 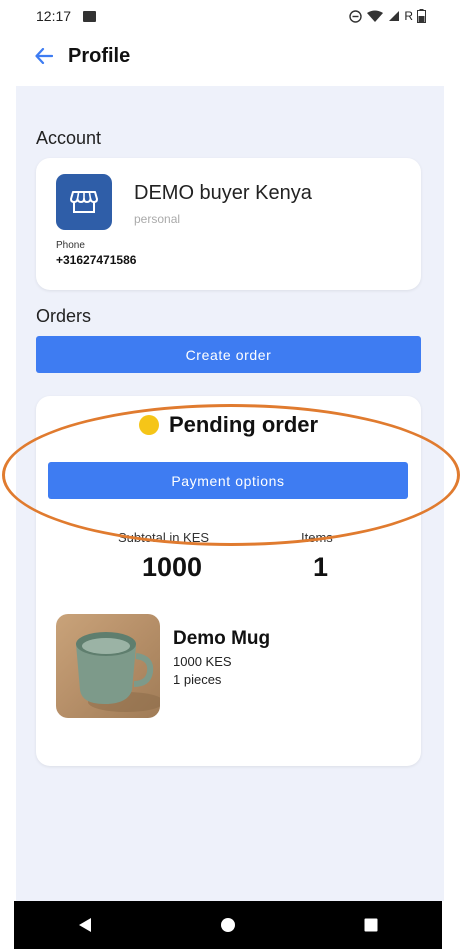 What do you see at coordinates (222, 638) in the screenshot?
I see `product-name: Demo Mug` at bounding box center [222, 638].